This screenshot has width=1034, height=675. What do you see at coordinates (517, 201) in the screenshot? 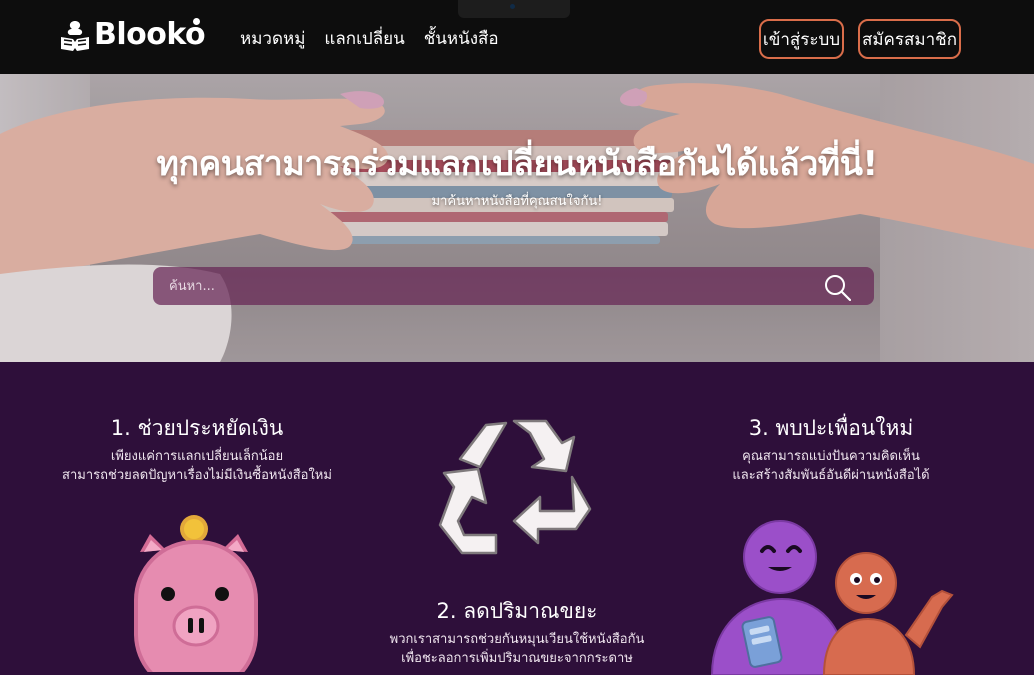
I see `hero-subtitle: มาค้นหาหนังสือที่คุณสนใจกัน!` at bounding box center [517, 201].